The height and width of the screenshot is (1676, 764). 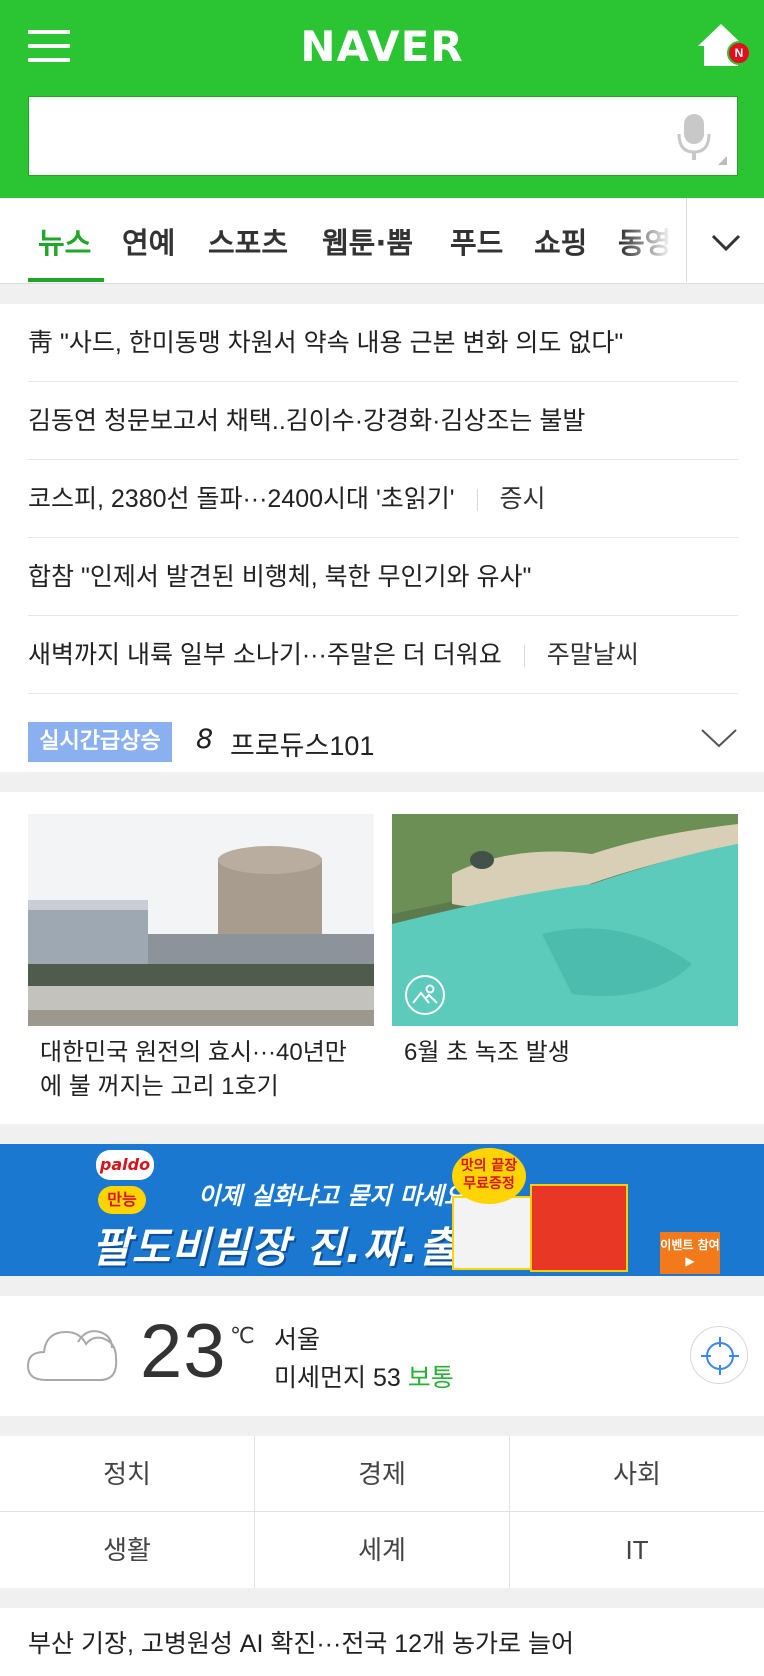 I want to click on category-grid: 정치 경제 사회 생활 세계 IT, so click(x=382, y=1512).